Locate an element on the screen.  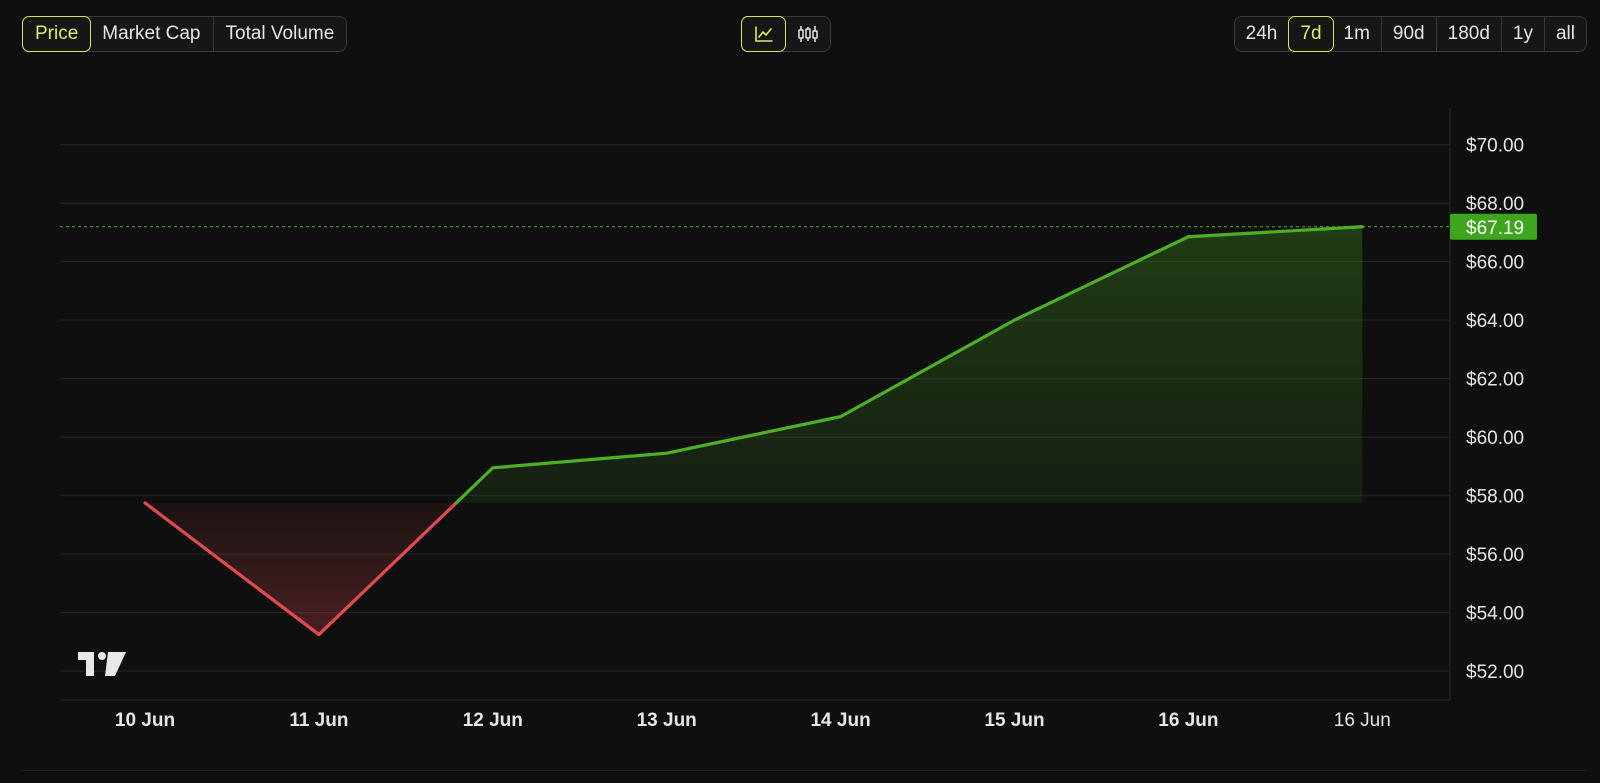
x-tick-label: 10 Jun is located at coordinates (145, 720).